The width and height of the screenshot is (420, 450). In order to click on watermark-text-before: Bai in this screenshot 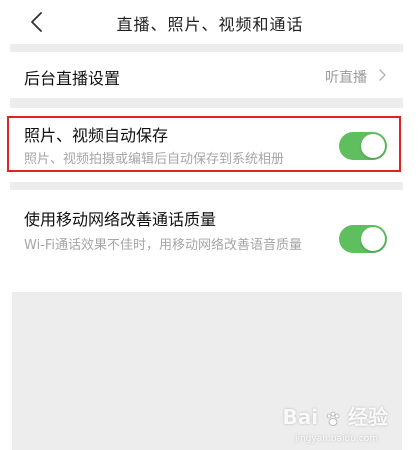, I will do `click(300, 417)`.